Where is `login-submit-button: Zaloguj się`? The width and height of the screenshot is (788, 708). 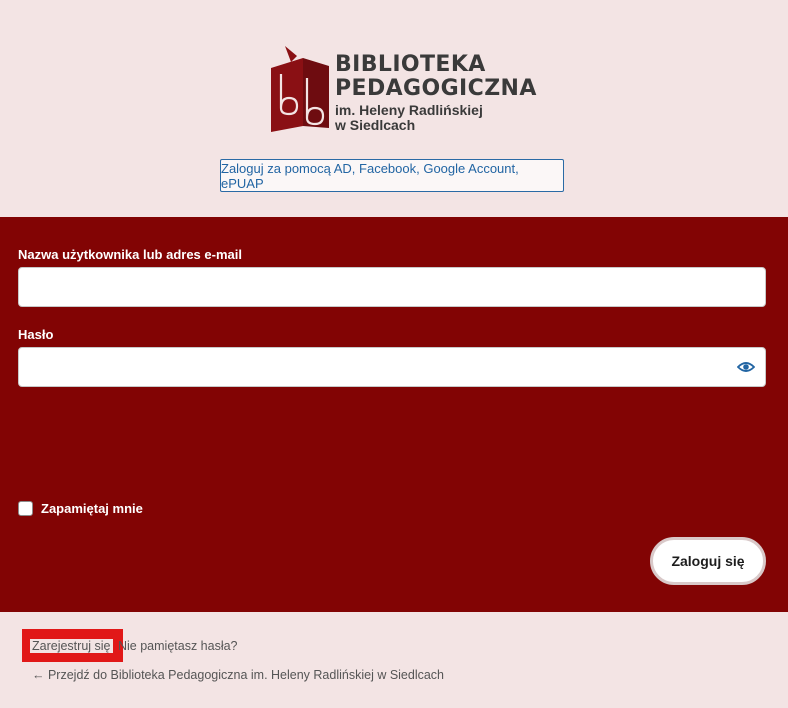
login-submit-button: Zaloguj się is located at coordinates (708, 561).